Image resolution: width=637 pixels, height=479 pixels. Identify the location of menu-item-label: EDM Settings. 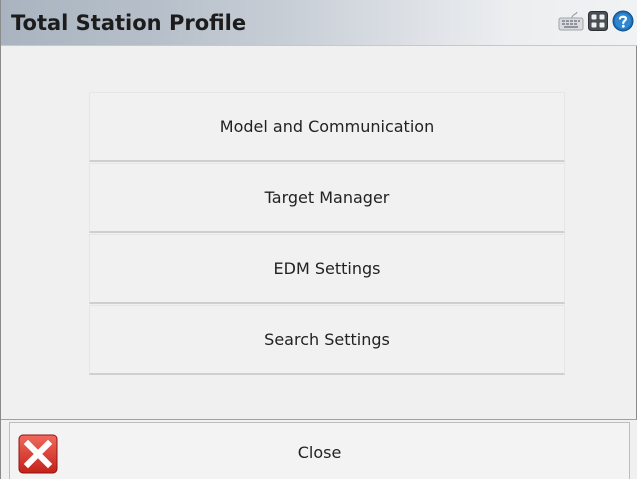
(327, 268).